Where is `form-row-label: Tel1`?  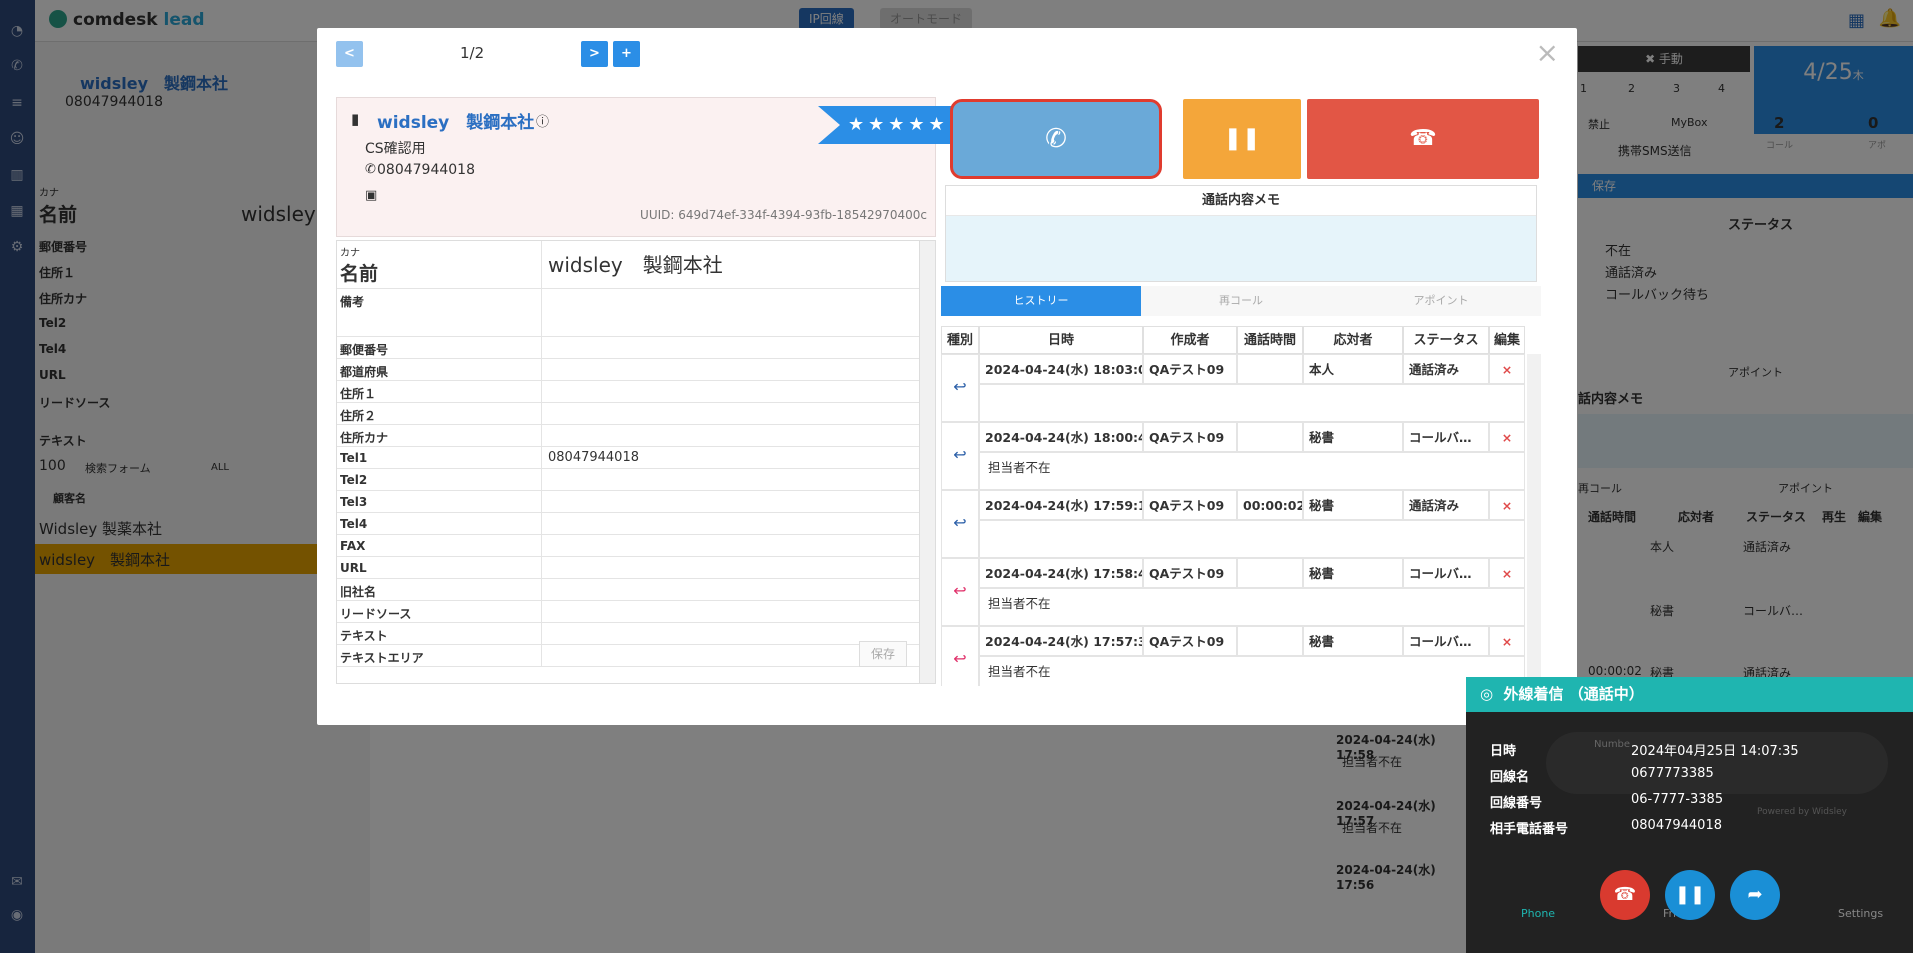
form-row-label: Tel1 is located at coordinates (354, 458).